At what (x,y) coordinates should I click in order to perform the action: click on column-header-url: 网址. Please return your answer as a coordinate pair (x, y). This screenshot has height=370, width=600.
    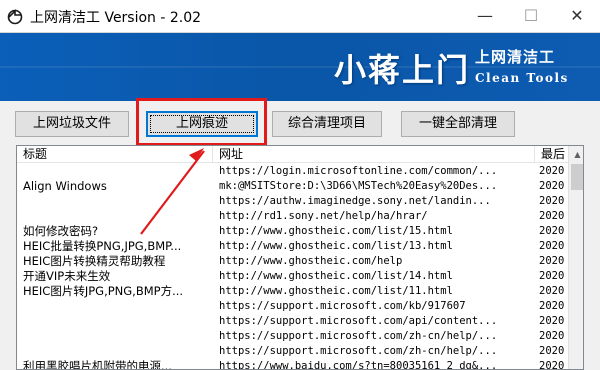
    Looking at the image, I should click on (374, 154).